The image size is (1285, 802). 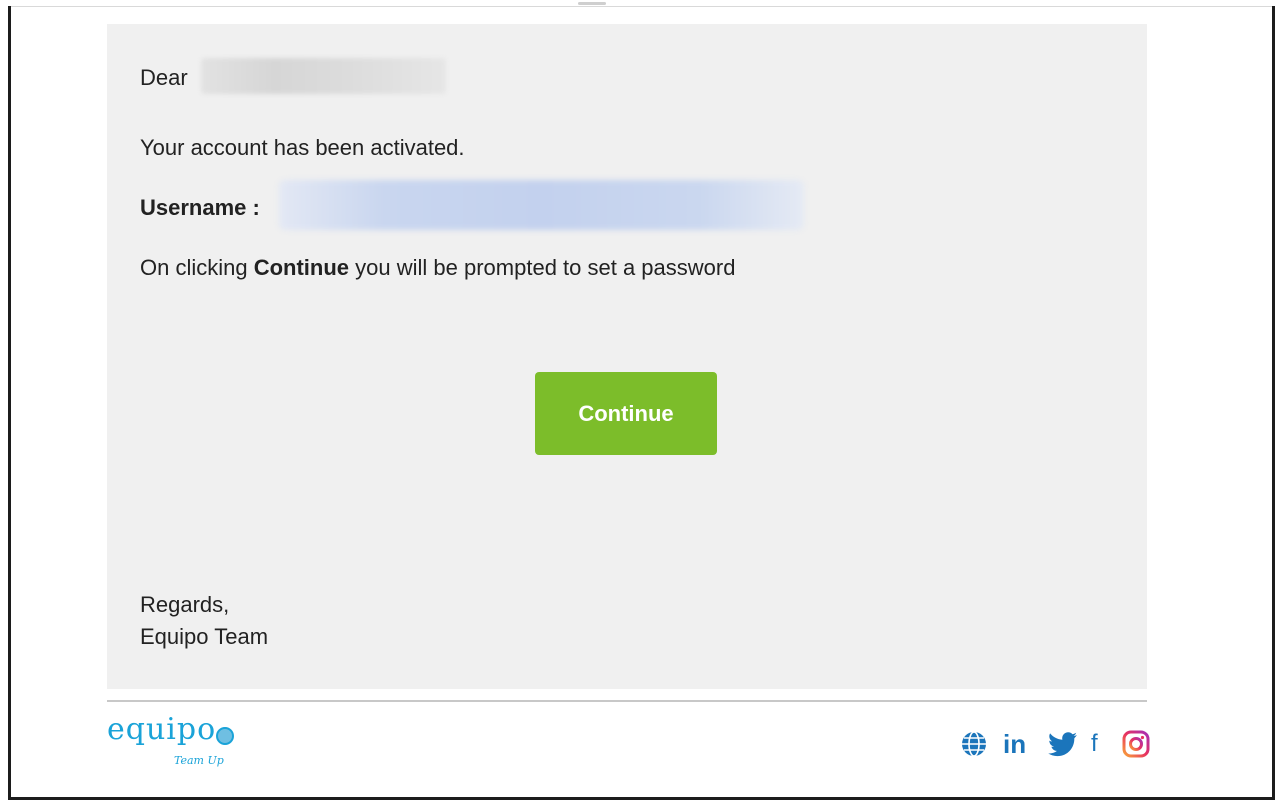 I want to click on instruction-bold: Continue, so click(x=301, y=267).